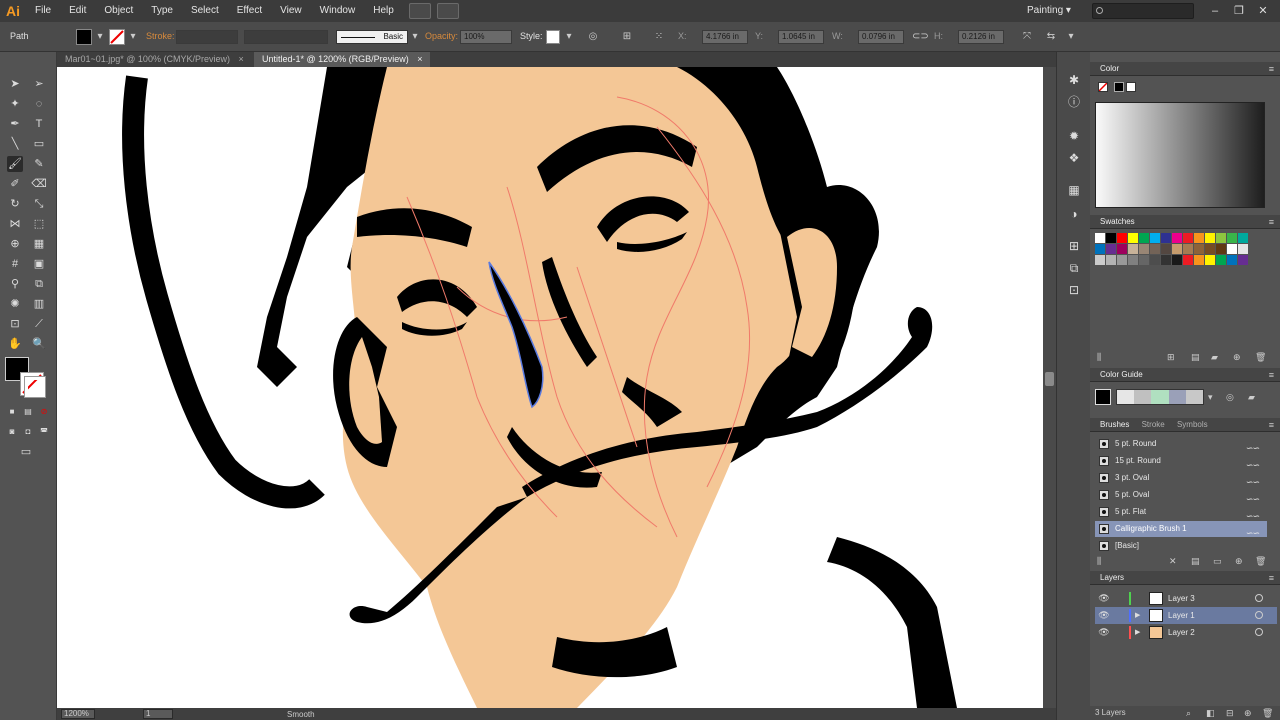  I want to click on tab-untitled-1: Untitled-1* @ 1200% (RGB/Preview) ×, so click(342, 59).